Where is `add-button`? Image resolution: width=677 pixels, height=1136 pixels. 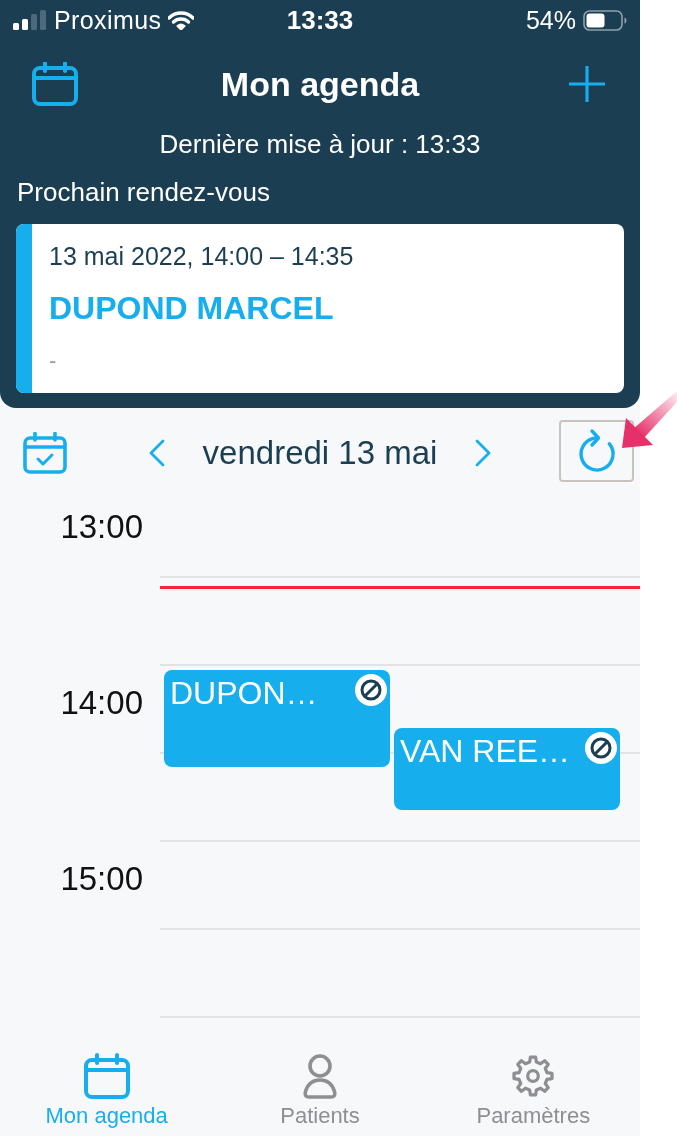 add-button is located at coordinates (587, 84).